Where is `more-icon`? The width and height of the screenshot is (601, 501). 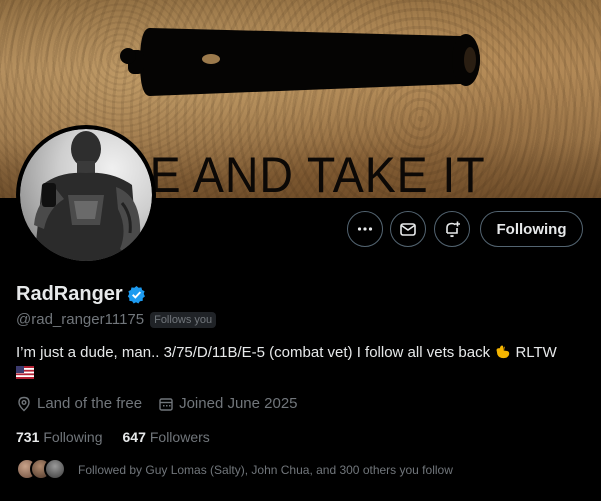
more-icon is located at coordinates (365, 229).